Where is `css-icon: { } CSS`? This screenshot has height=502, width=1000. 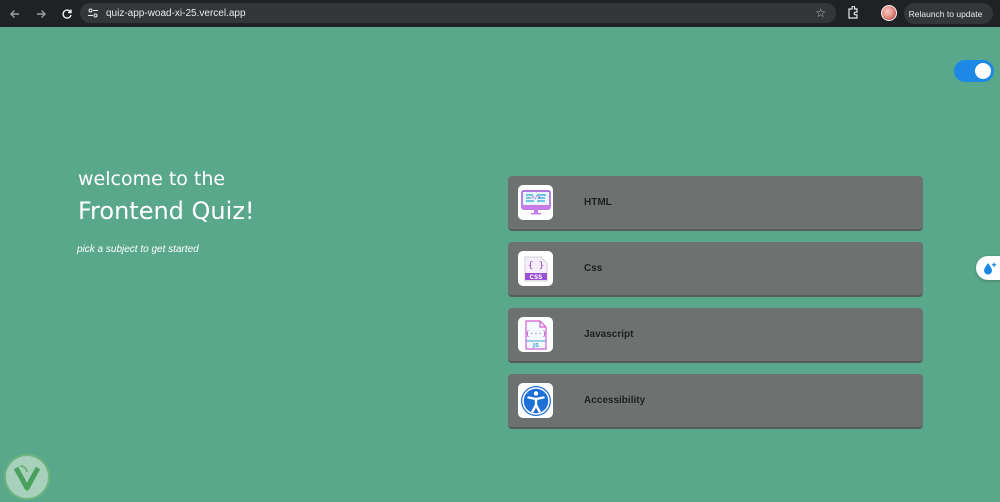 css-icon: { } CSS is located at coordinates (535, 268).